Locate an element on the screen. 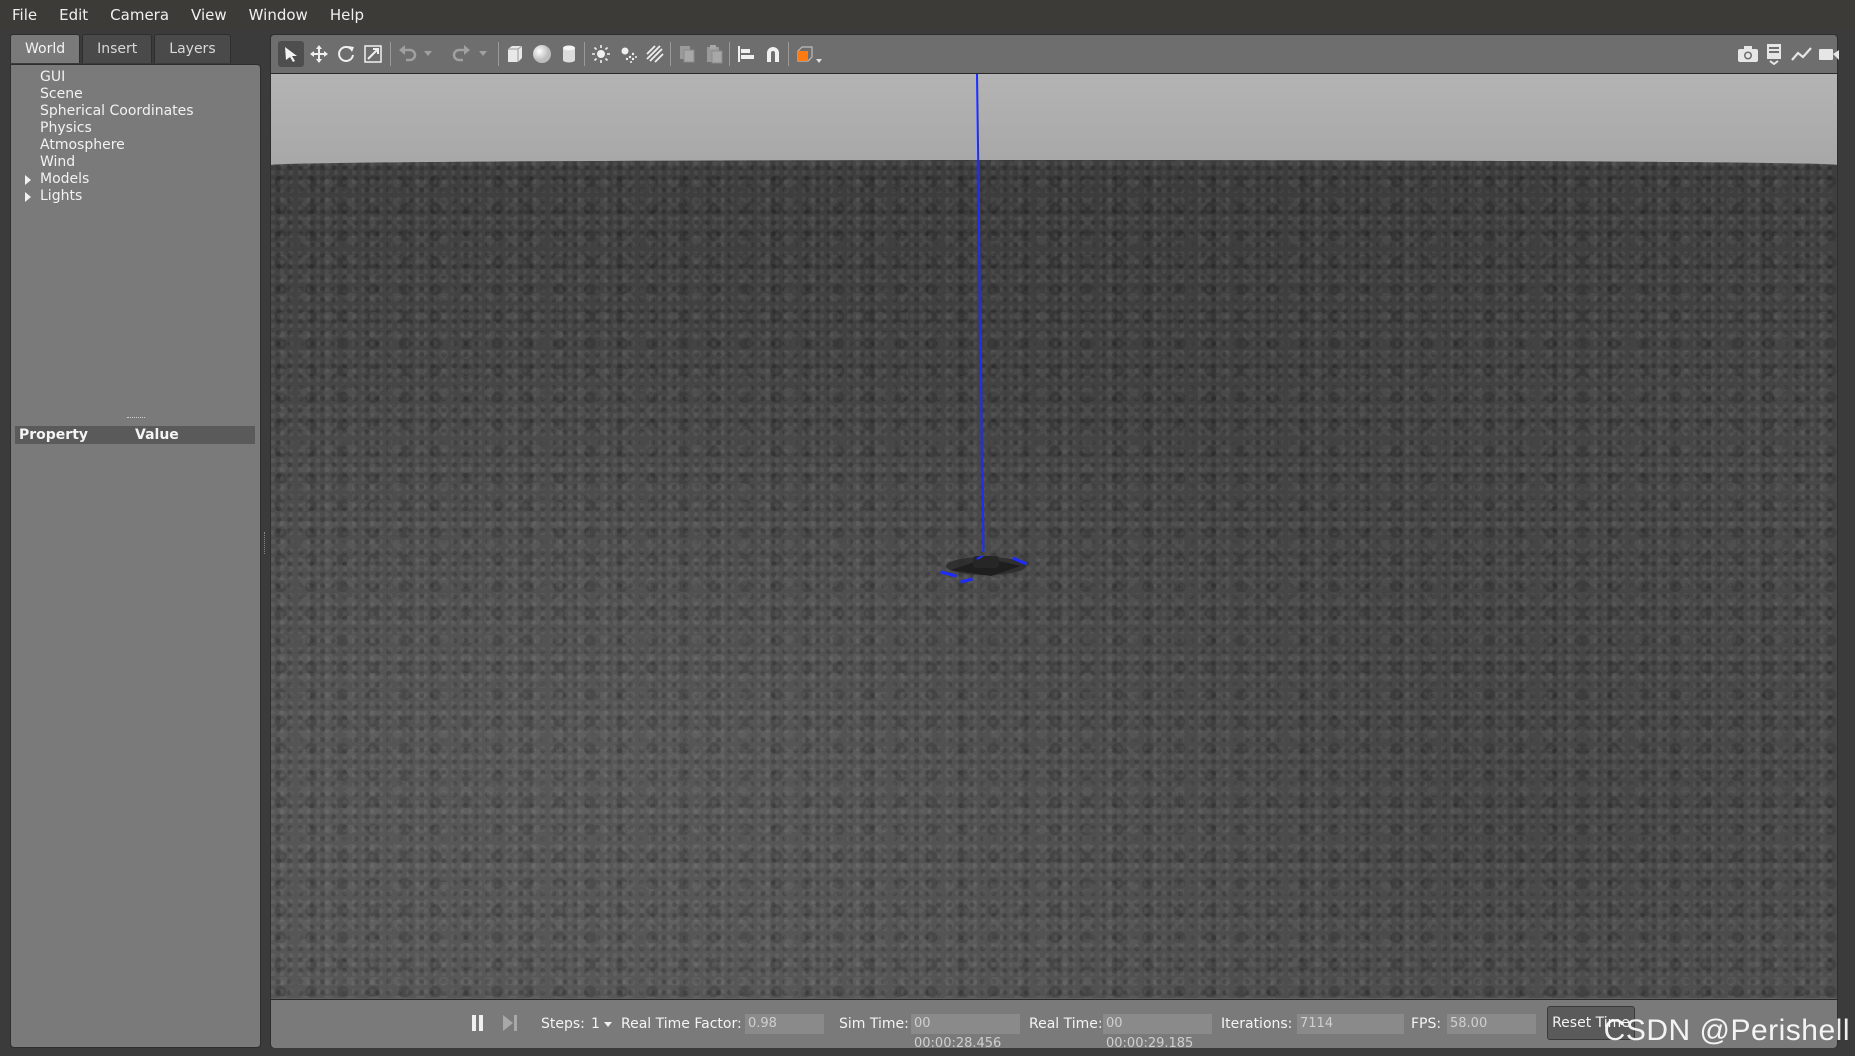 The width and height of the screenshot is (1855, 1056). panel-splitter-handle is located at coordinates (136, 418).